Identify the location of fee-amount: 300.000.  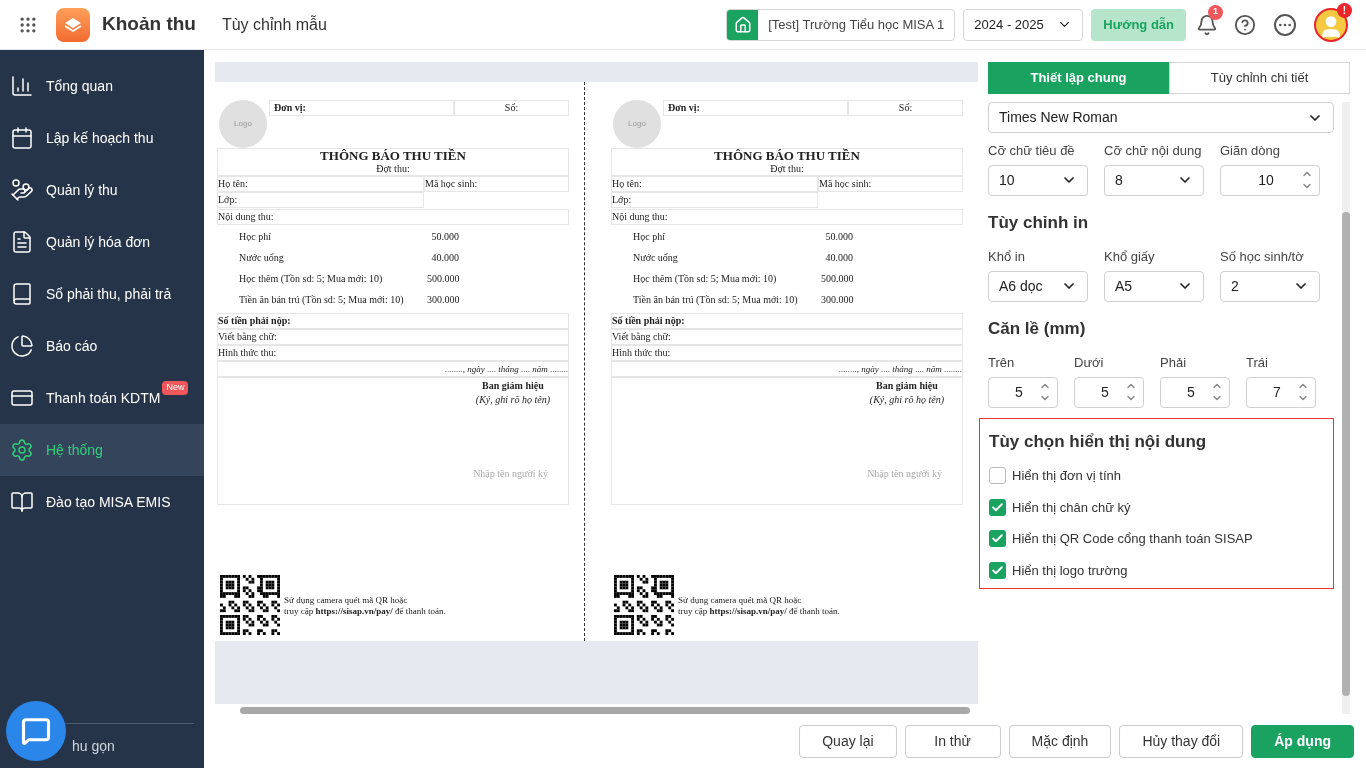
(443, 300).